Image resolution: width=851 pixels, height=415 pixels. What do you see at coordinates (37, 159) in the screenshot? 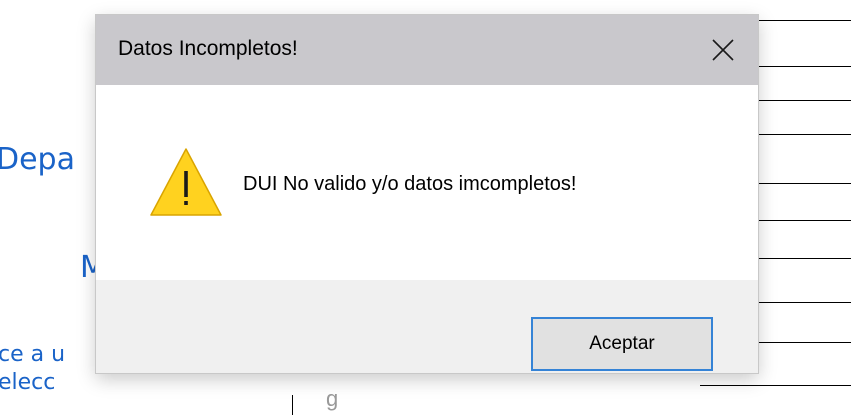
I see `background-label-depa: Depa` at bounding box center [37, 159].